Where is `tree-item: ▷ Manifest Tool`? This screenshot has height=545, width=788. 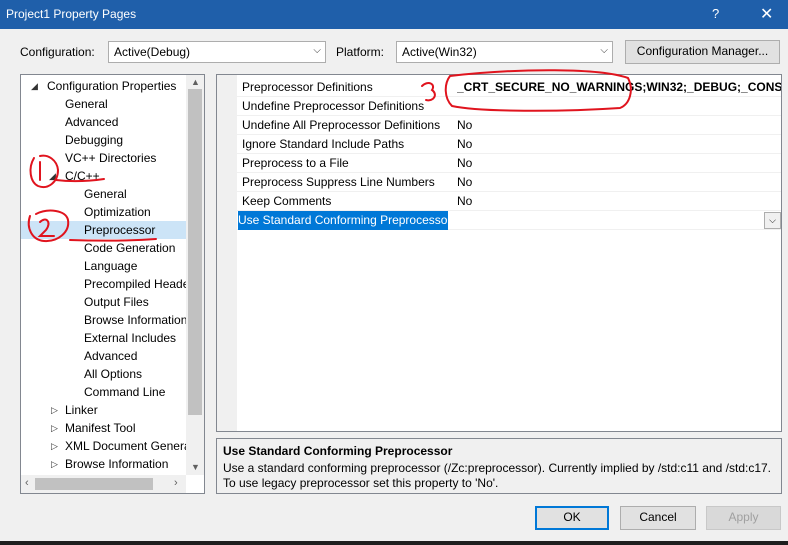
tree-item: ▷ Manifest Tool is located at coordinates (103, 428).